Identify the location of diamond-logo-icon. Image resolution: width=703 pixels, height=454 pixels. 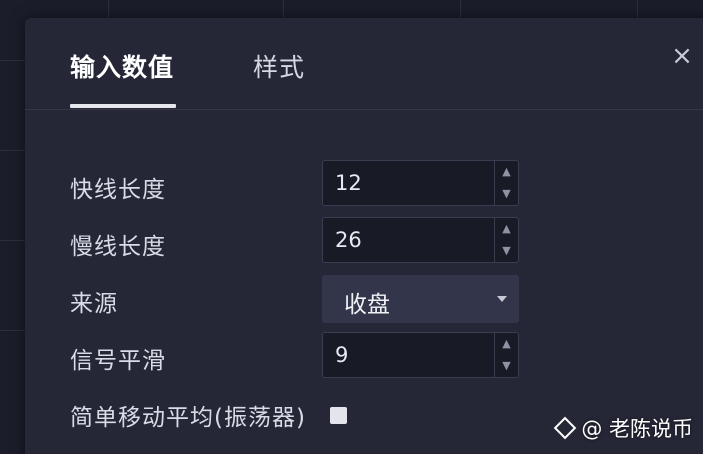
(565, 428).